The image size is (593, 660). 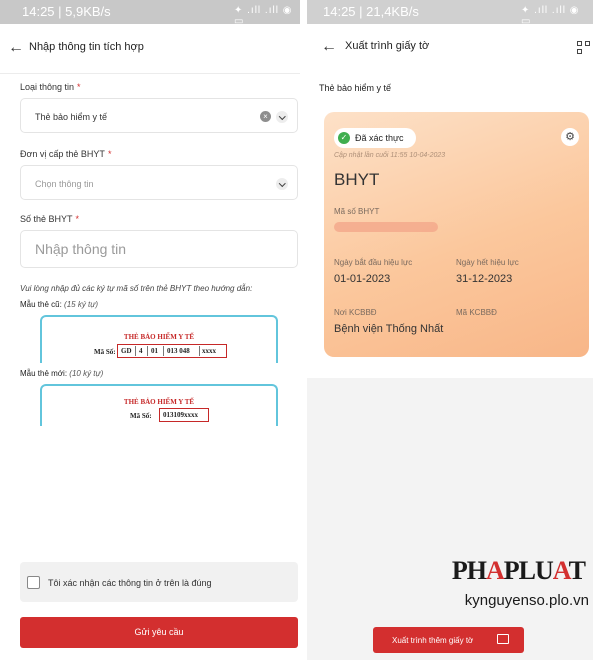 I want to click on new-code-highlight: 013109xxxx, so click(x=184, y=415).